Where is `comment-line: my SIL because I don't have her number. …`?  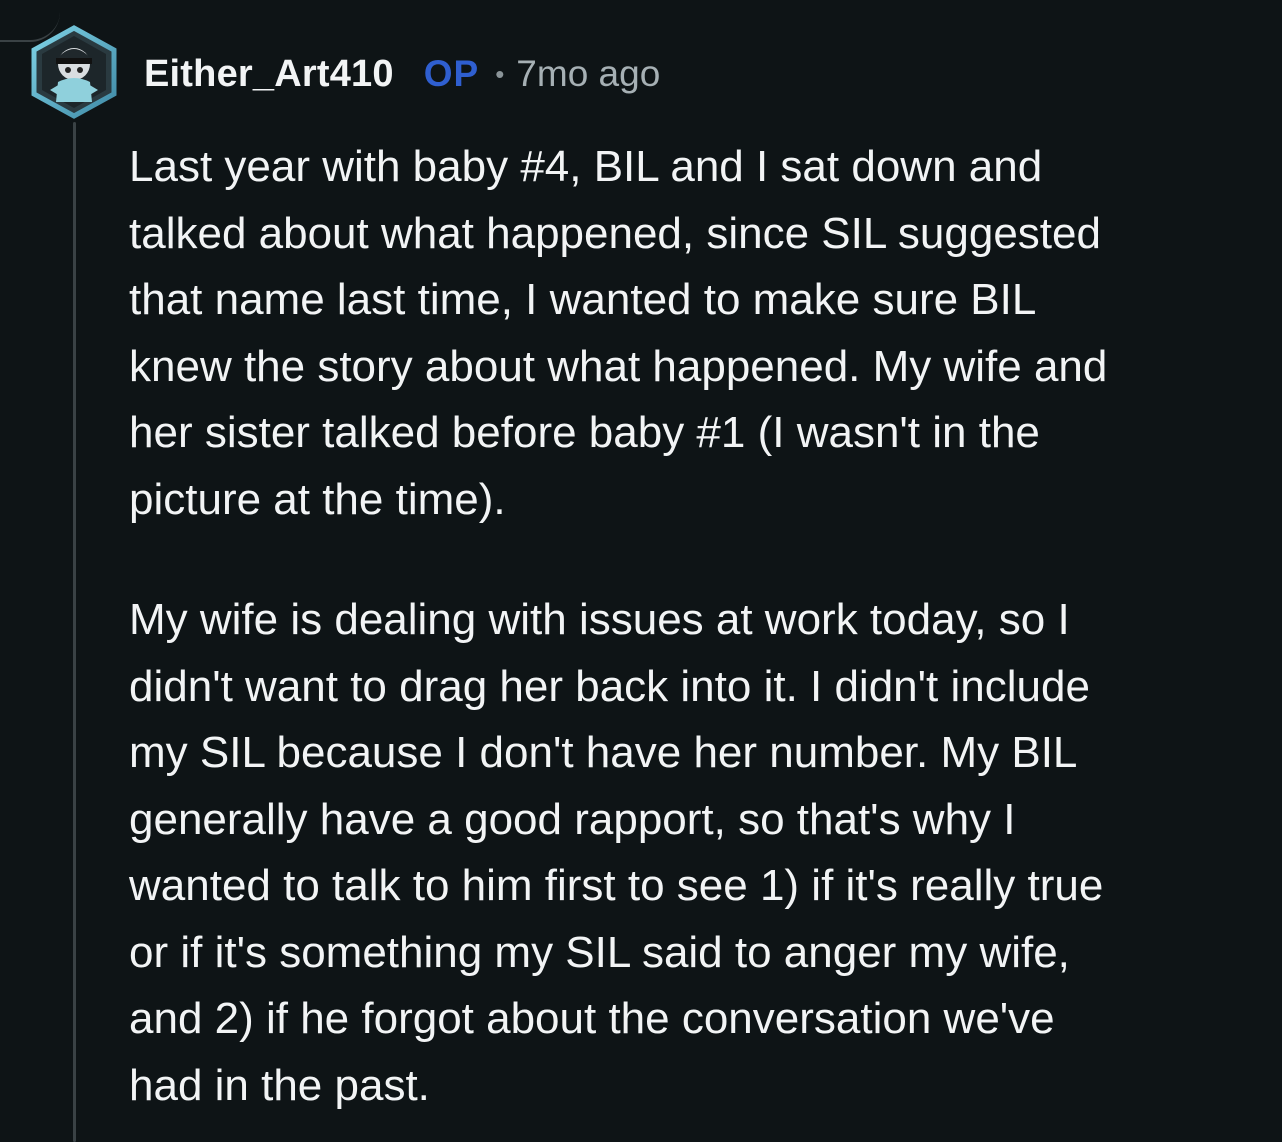 comment-line: my SIL because I don't have her number. … is located at coordinates (603, 752).